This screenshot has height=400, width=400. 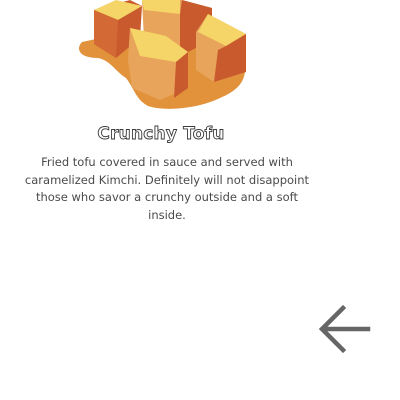 I want to click on item-title: Crunchy Tofu, so click(x=161, y=134).